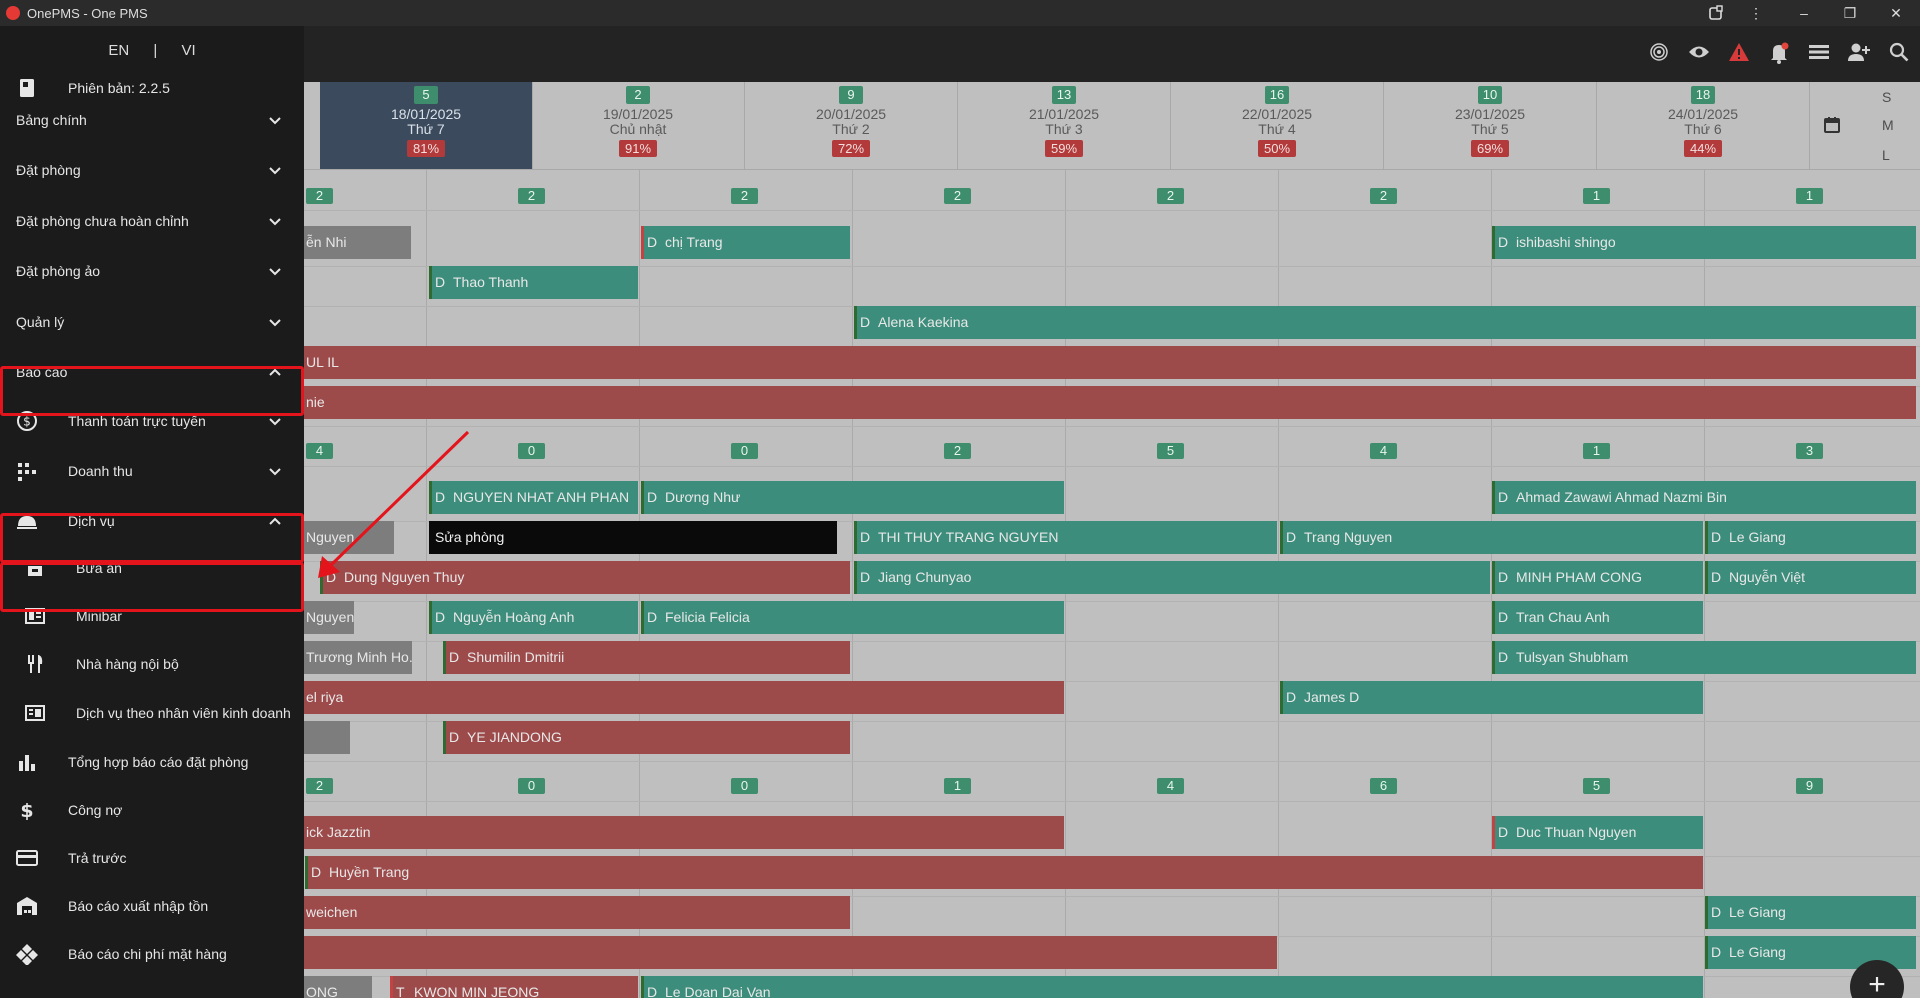 The image size is (1920, 998). I want to click on group-availability-count: 4, so click(319, 451).